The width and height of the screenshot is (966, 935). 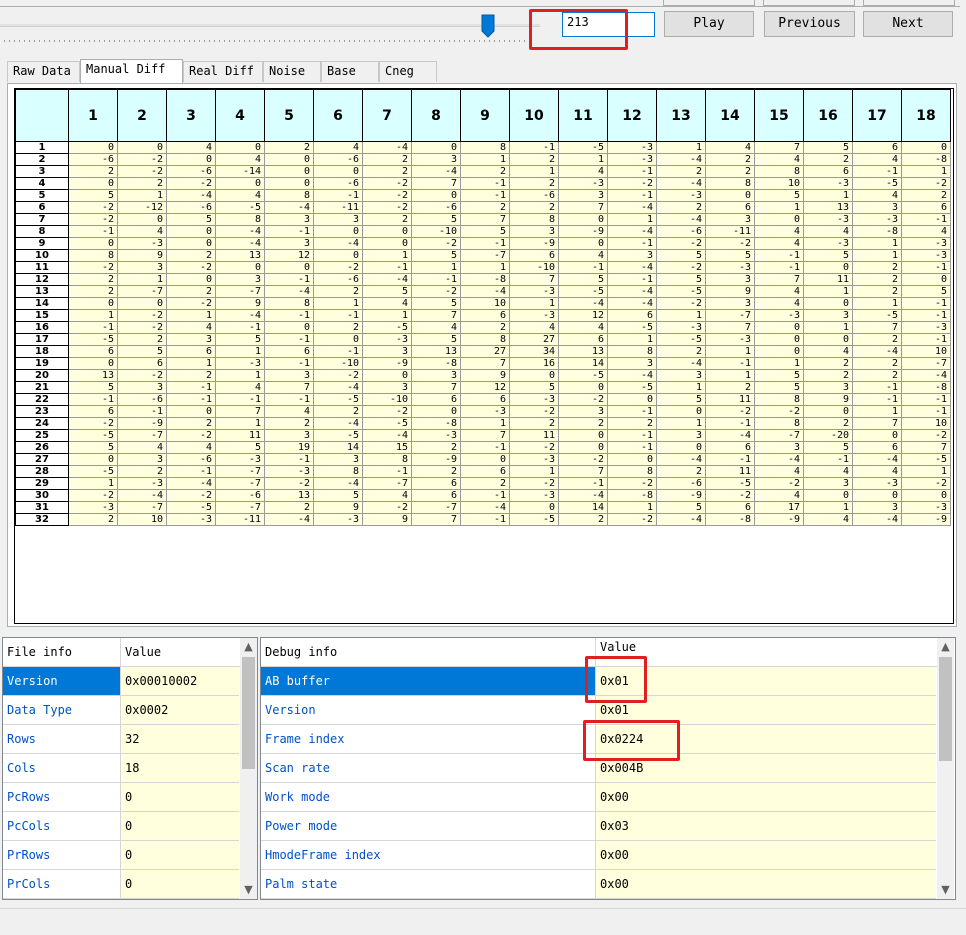 What do you see at coordinates (828, 435) in the screenshot?
I see `grid-cell: -20` at bounding box center [828, 435].